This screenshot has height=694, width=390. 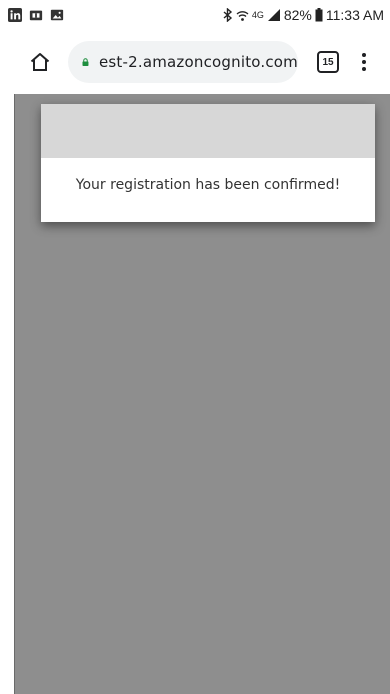 I want to click on network-type: 4G, so click(x=257, y=15).